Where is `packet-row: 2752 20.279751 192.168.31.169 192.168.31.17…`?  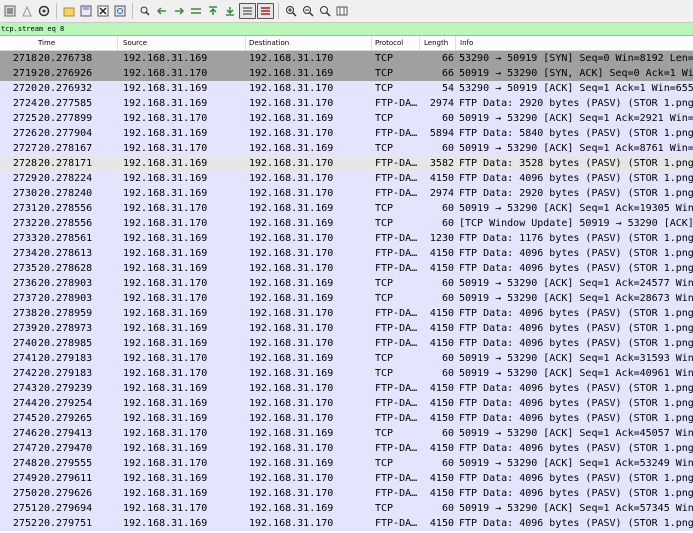 packet-row: 2752 20.279751 192.168.31.169 192.168.31.17… is located at coordinates (346, 523).